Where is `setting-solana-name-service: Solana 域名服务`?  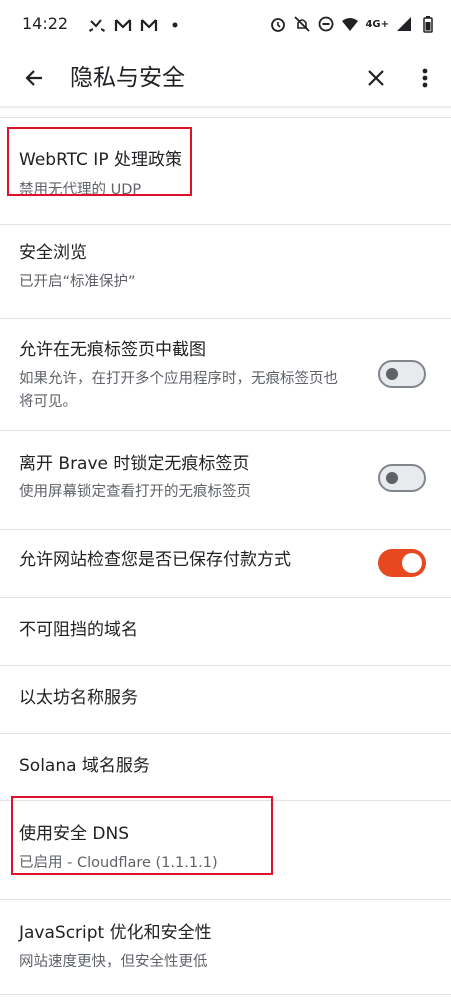 setting-solana-name-service: Solana 域名服务 is located at coordinates (225, 767).